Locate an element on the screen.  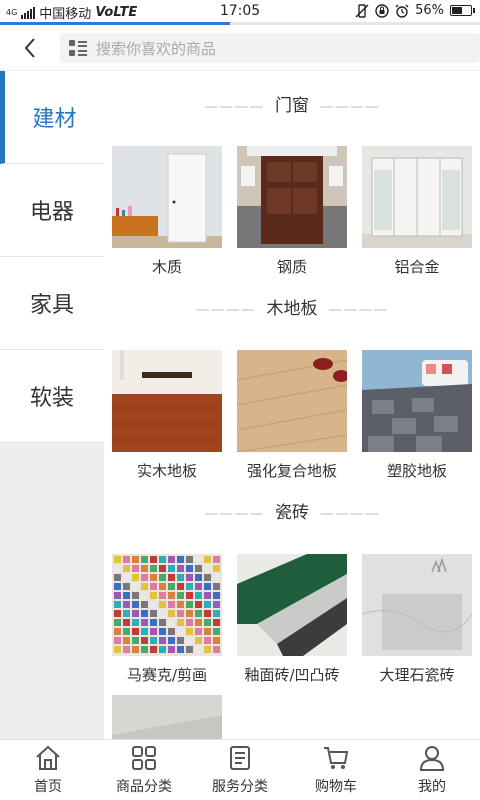
top-header: 搜索你喜欢的商品 is located at coordinates (240, 48).